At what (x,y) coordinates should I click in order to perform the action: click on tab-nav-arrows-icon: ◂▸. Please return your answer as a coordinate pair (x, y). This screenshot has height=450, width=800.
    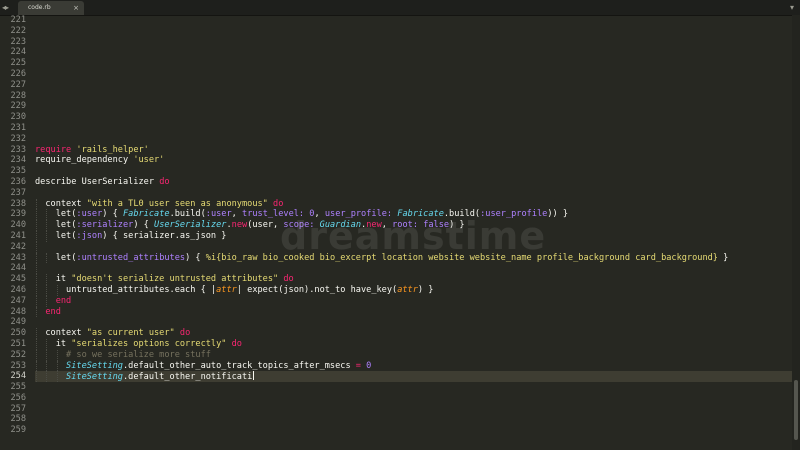
    Looking at the image, I should click on (9, 7).